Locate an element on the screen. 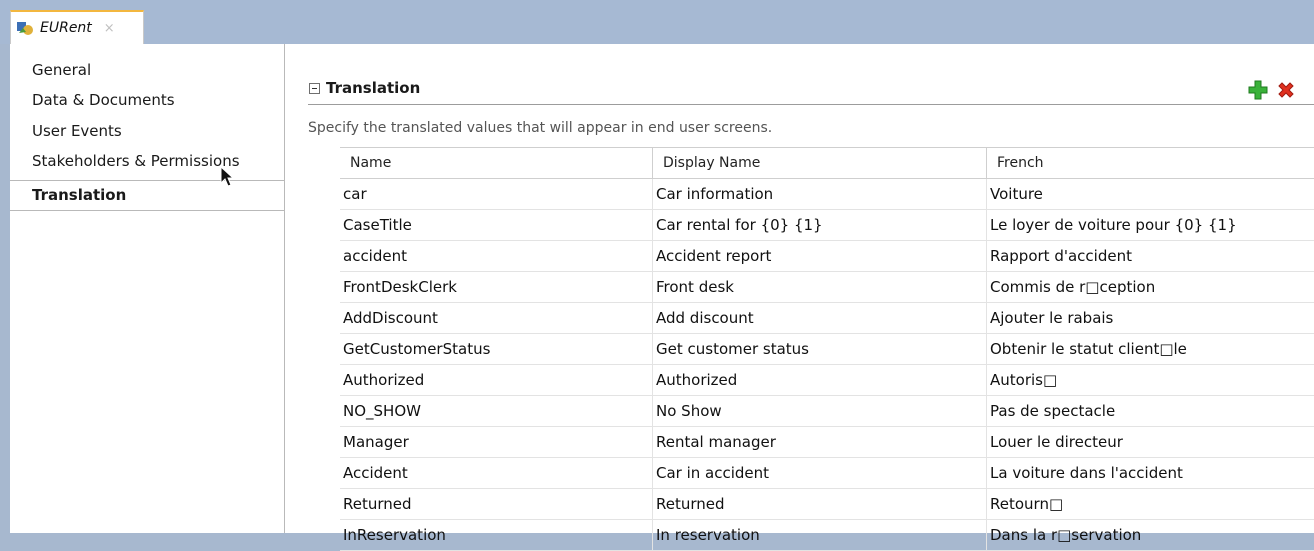  column-header-display-name: Display Name is located at coordinates (819, 163).